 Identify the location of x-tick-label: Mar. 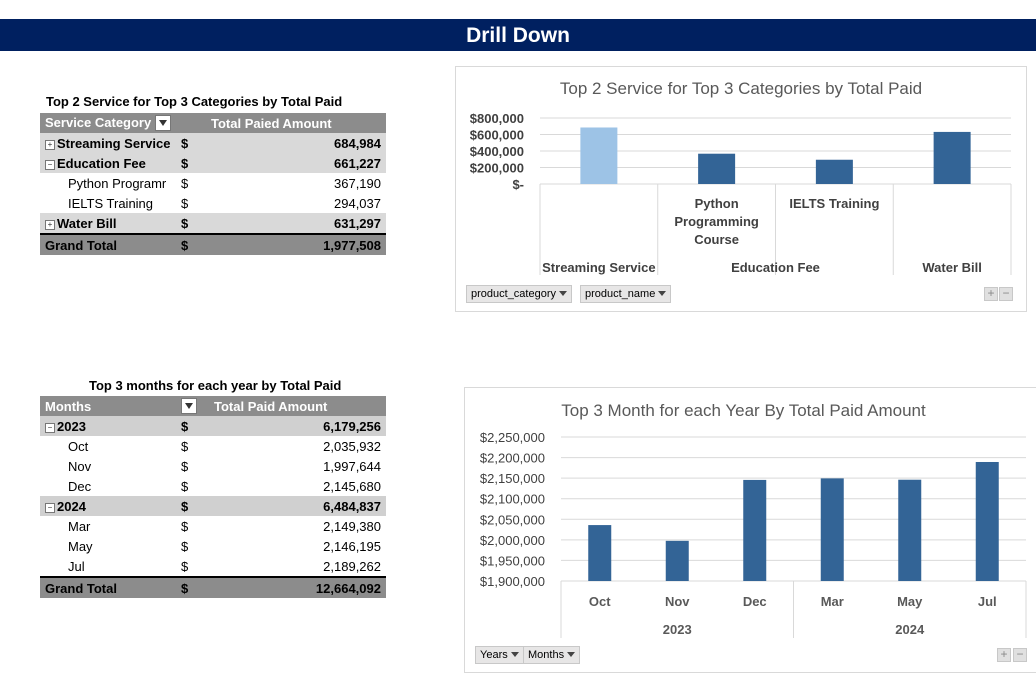
(832, 601).